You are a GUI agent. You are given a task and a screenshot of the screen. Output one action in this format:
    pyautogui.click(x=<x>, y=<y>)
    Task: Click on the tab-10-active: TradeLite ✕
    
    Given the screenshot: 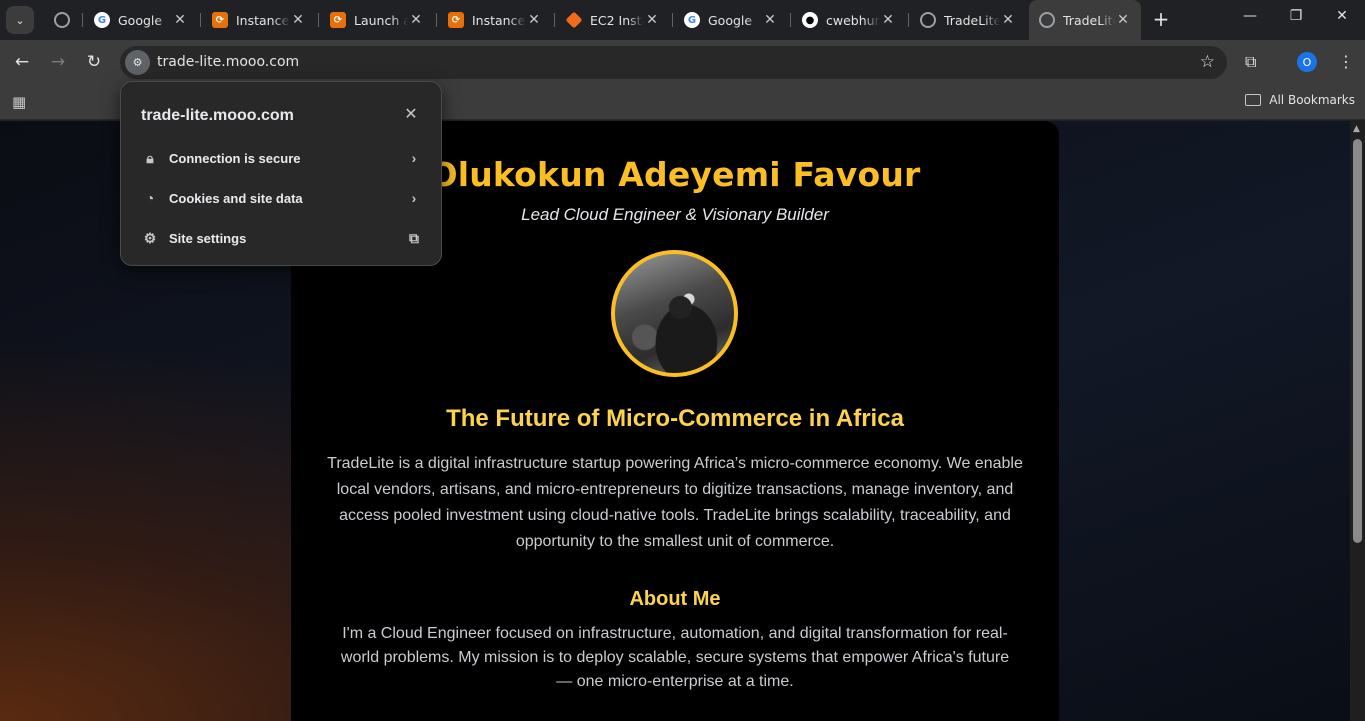 What is the action you would take?
    pyautogui.click(x=1085, y=20)
    